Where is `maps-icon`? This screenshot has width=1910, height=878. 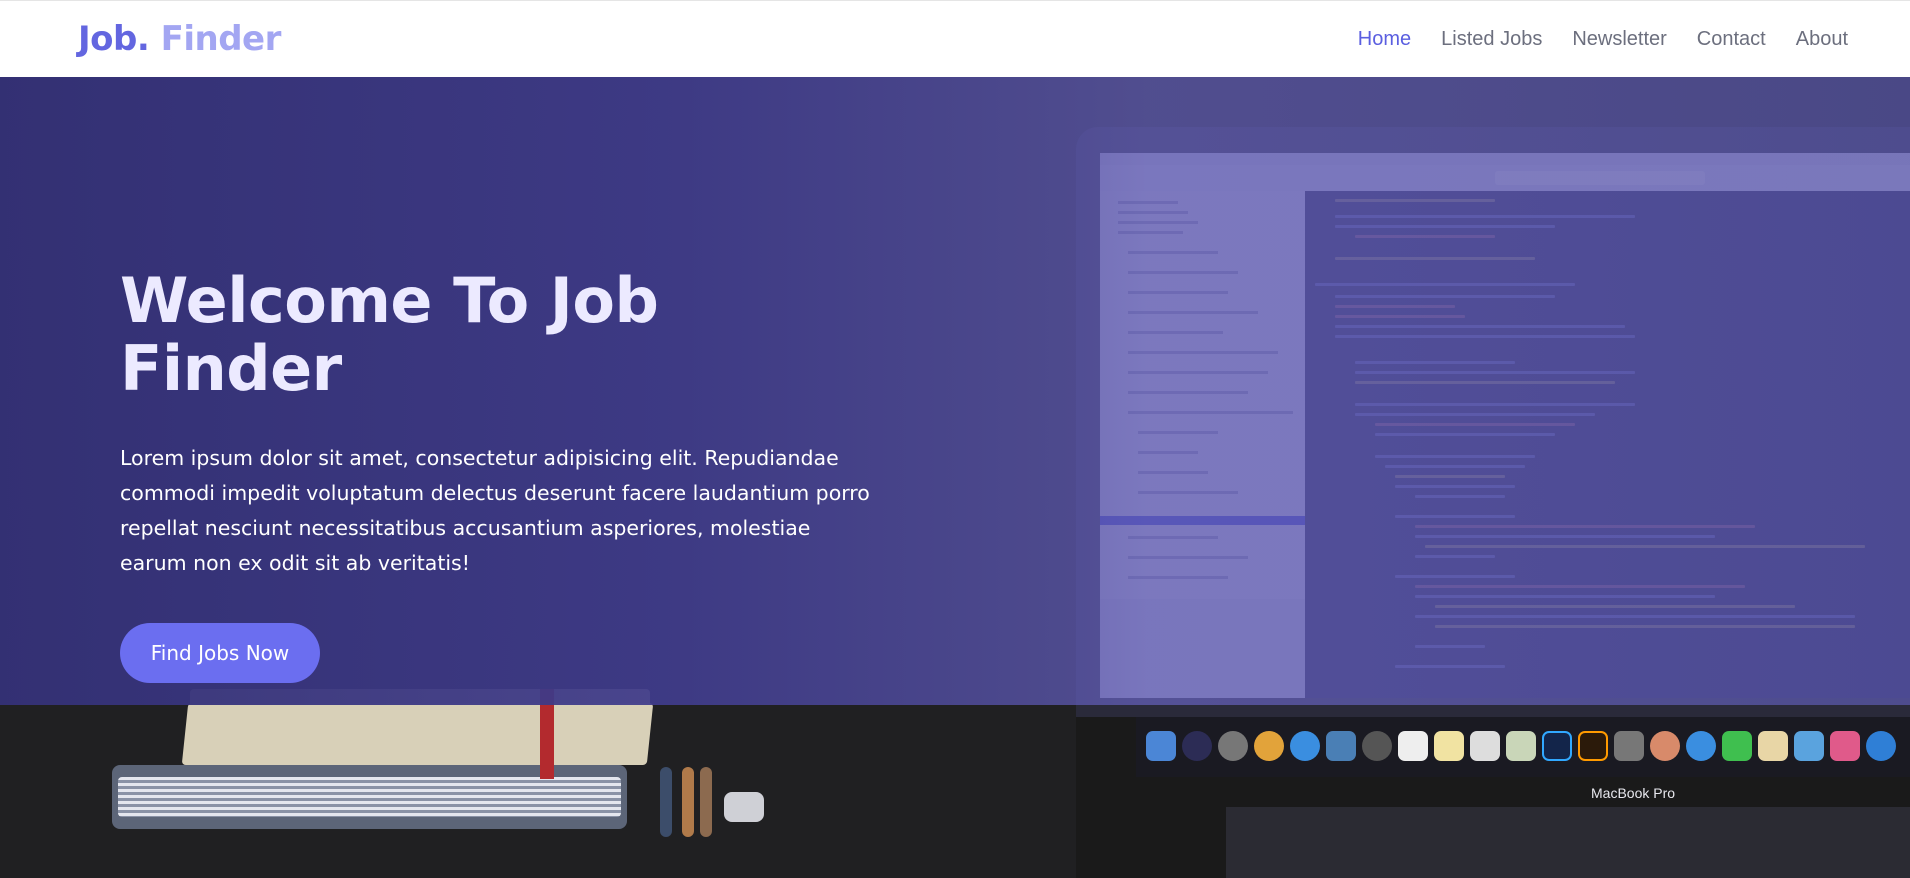 maps-icon is located at coordinates (1521, 746).